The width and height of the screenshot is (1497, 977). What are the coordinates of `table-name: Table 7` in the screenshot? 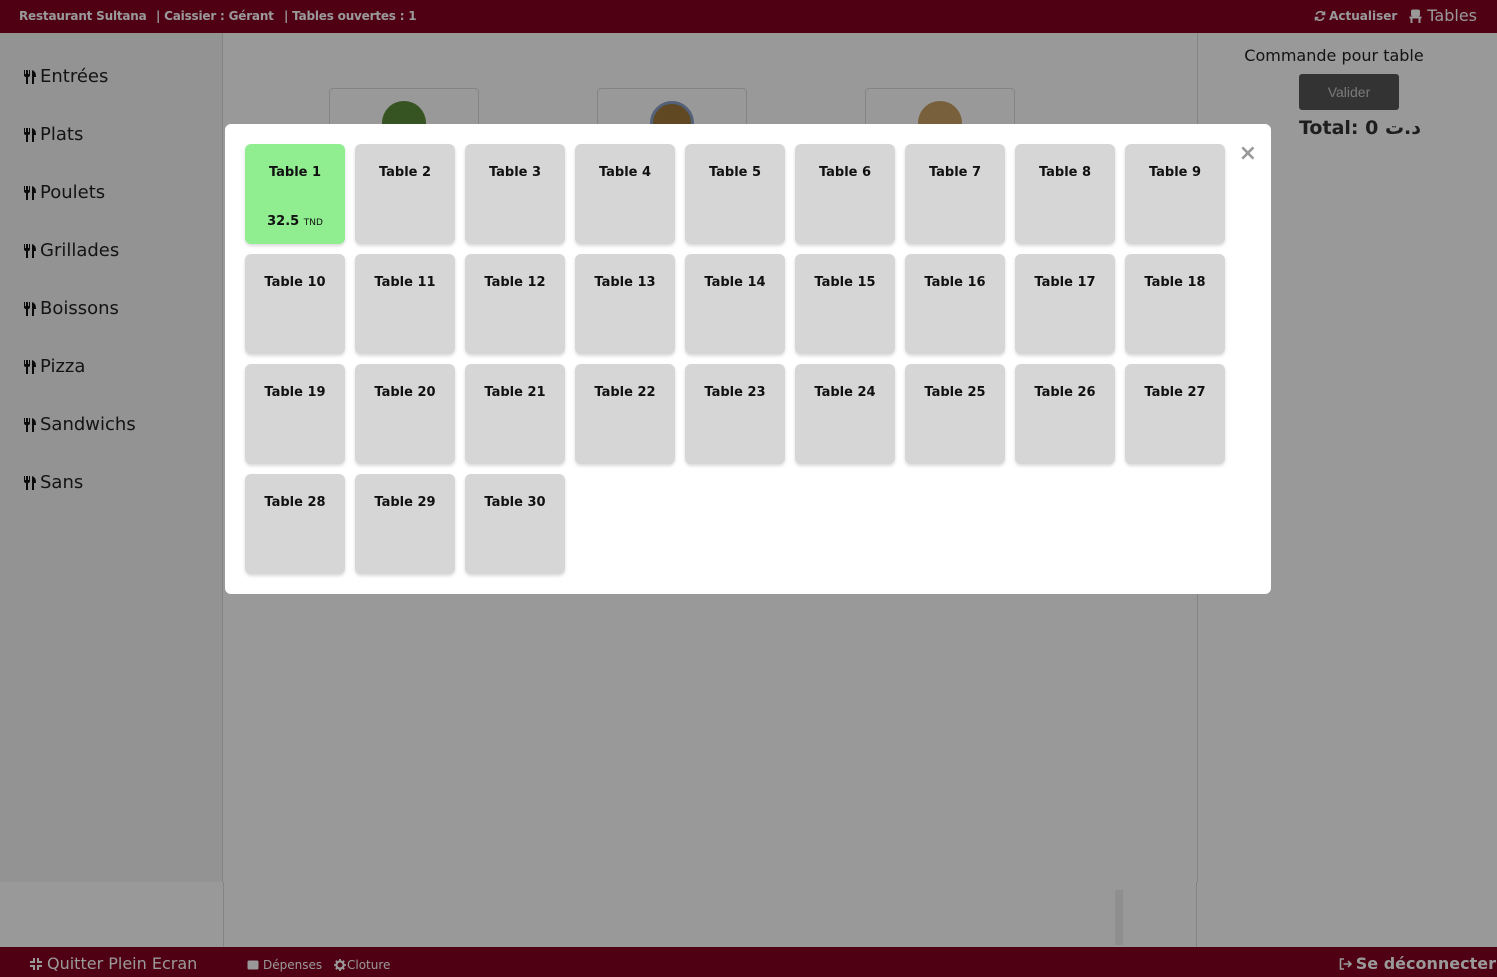 It's located at (955, 172).